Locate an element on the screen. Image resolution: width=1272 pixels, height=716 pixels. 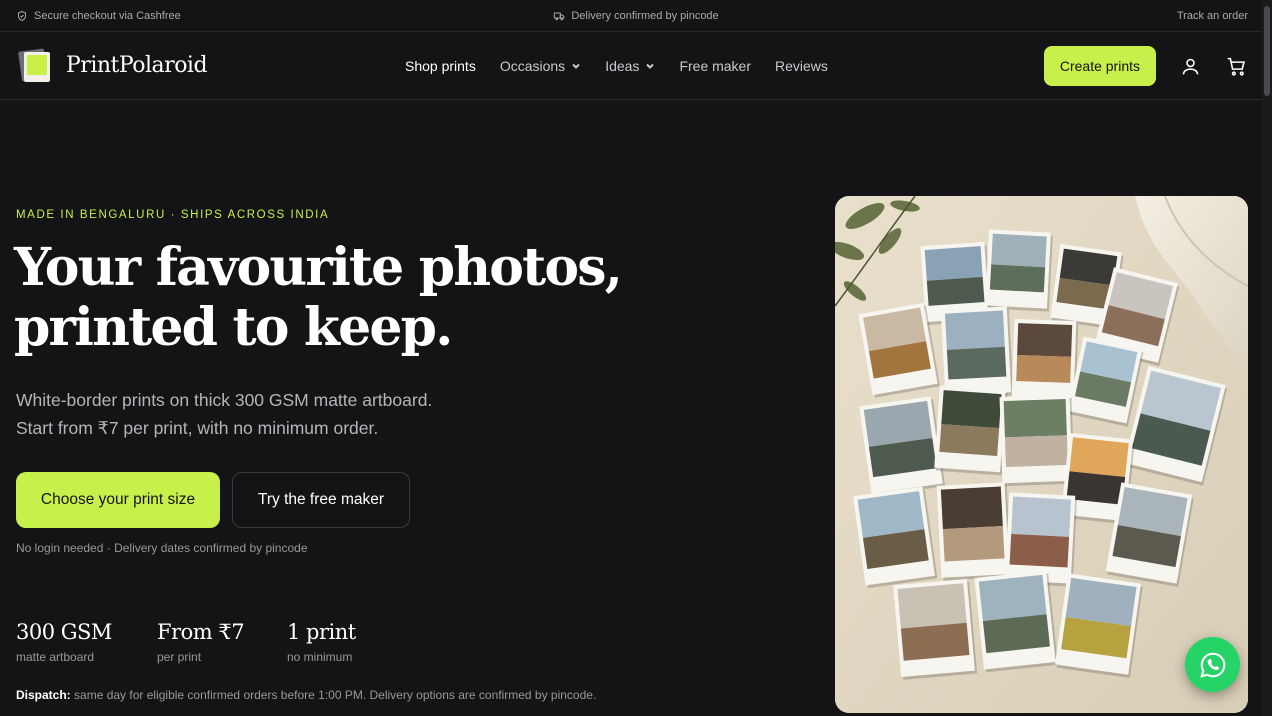
headline-line-1: Your favourite photos, is located at coordinates (318, 267).